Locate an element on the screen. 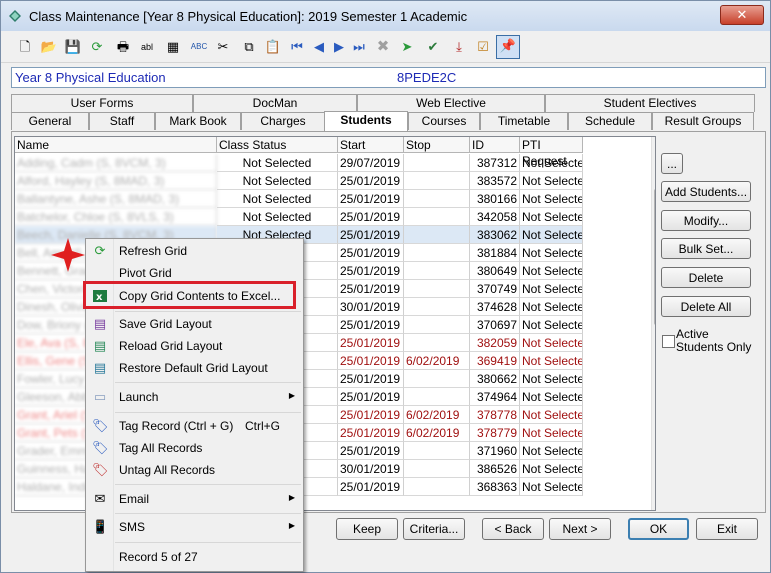  open-folder-icon: 📂 is located at coordinates (49, 47).